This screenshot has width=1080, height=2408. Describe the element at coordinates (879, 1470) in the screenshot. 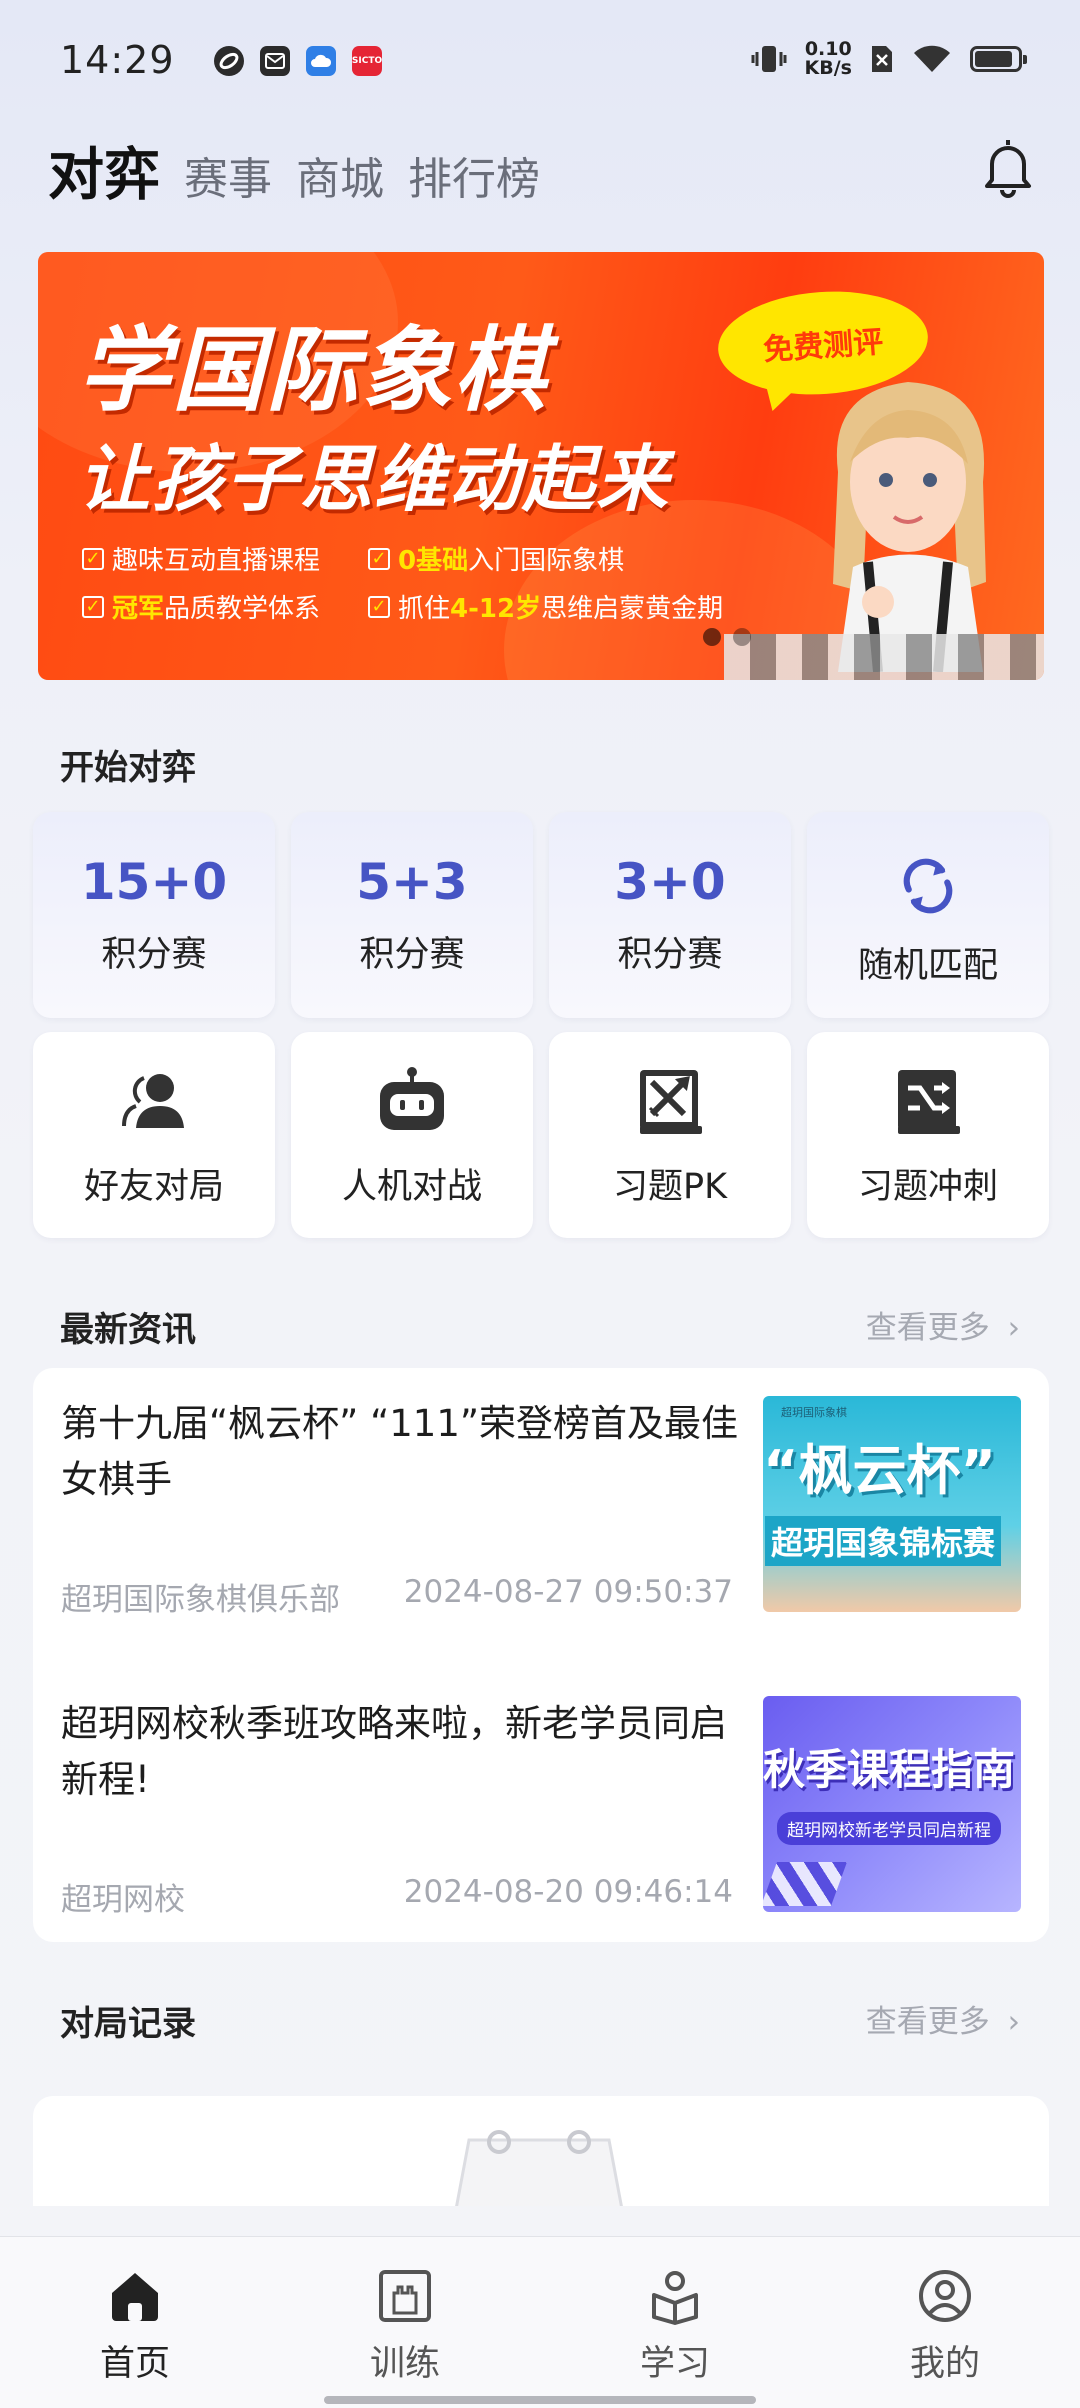

I see `thumb-title: “枫云杯”` at that location.